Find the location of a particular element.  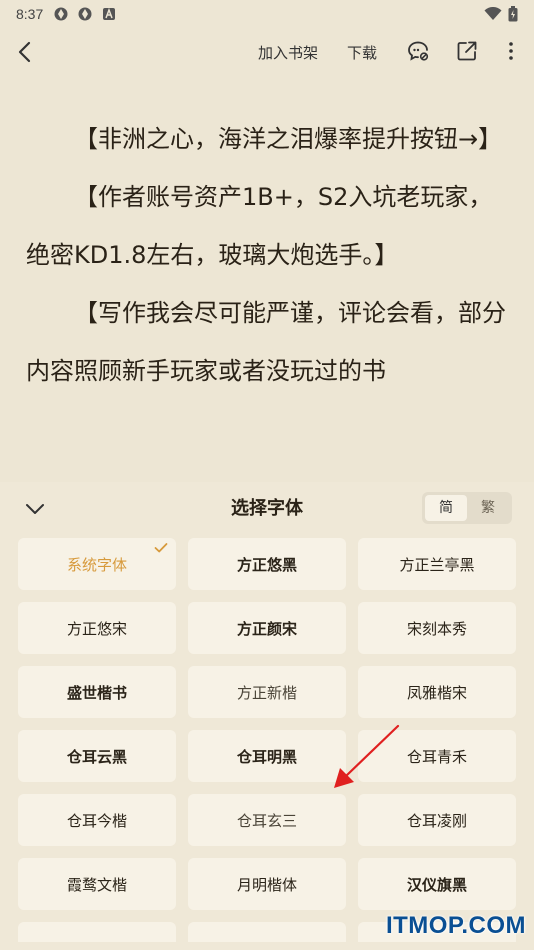

add-to-shelf-button: 加入书架 is located at coordinates (288, 52).